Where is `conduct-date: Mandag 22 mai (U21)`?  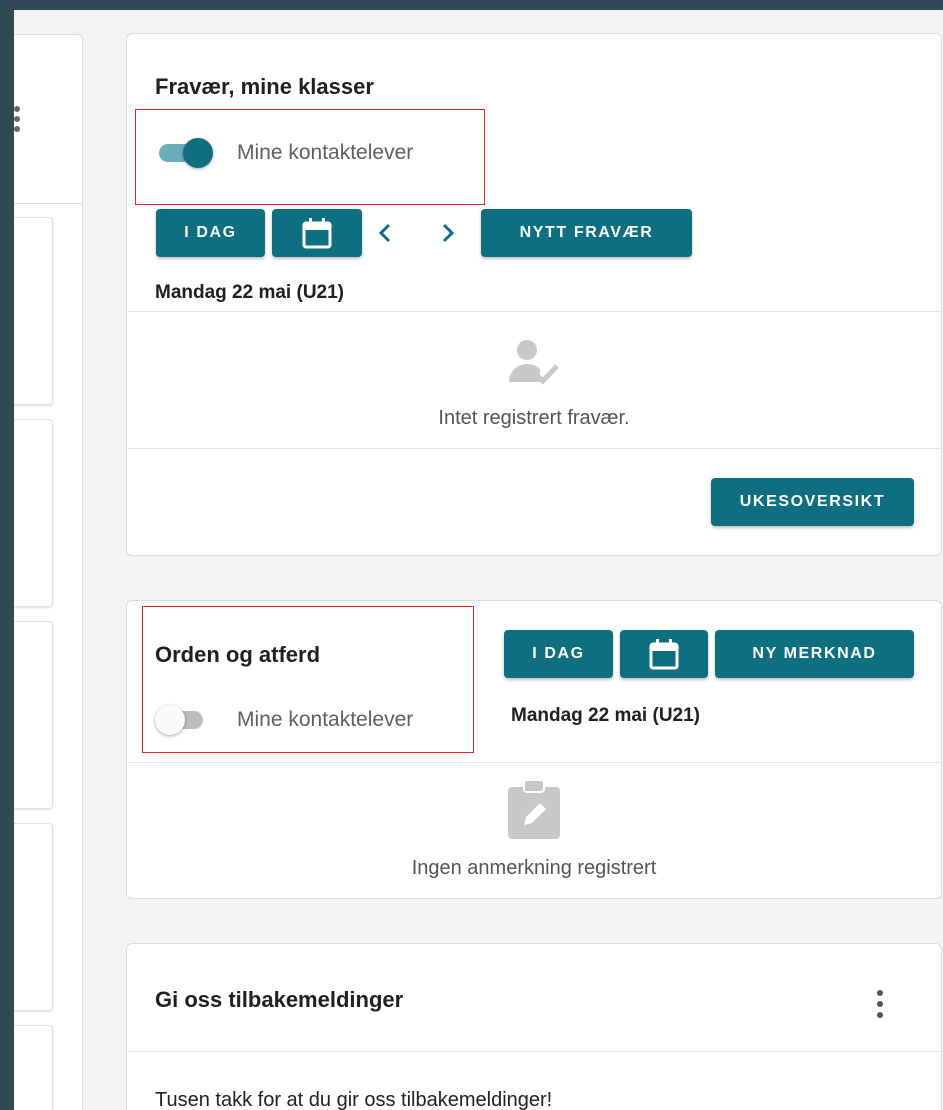
conduct-date: Mandag 22 mai (U21) is located at coordinates (605, 715).